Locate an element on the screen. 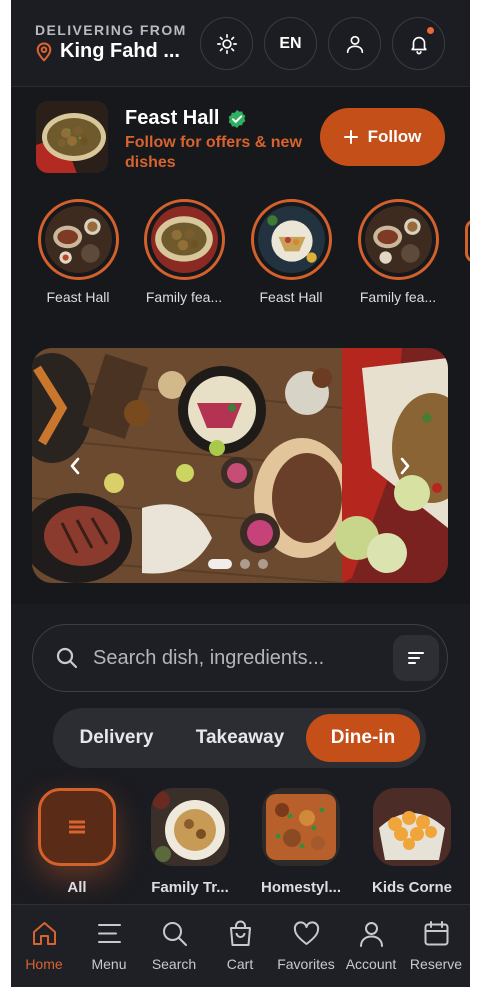 Image resolution: width=480 pixels, height=987 pixels. tab-label: Favorites is located at coordinates (306, 964).